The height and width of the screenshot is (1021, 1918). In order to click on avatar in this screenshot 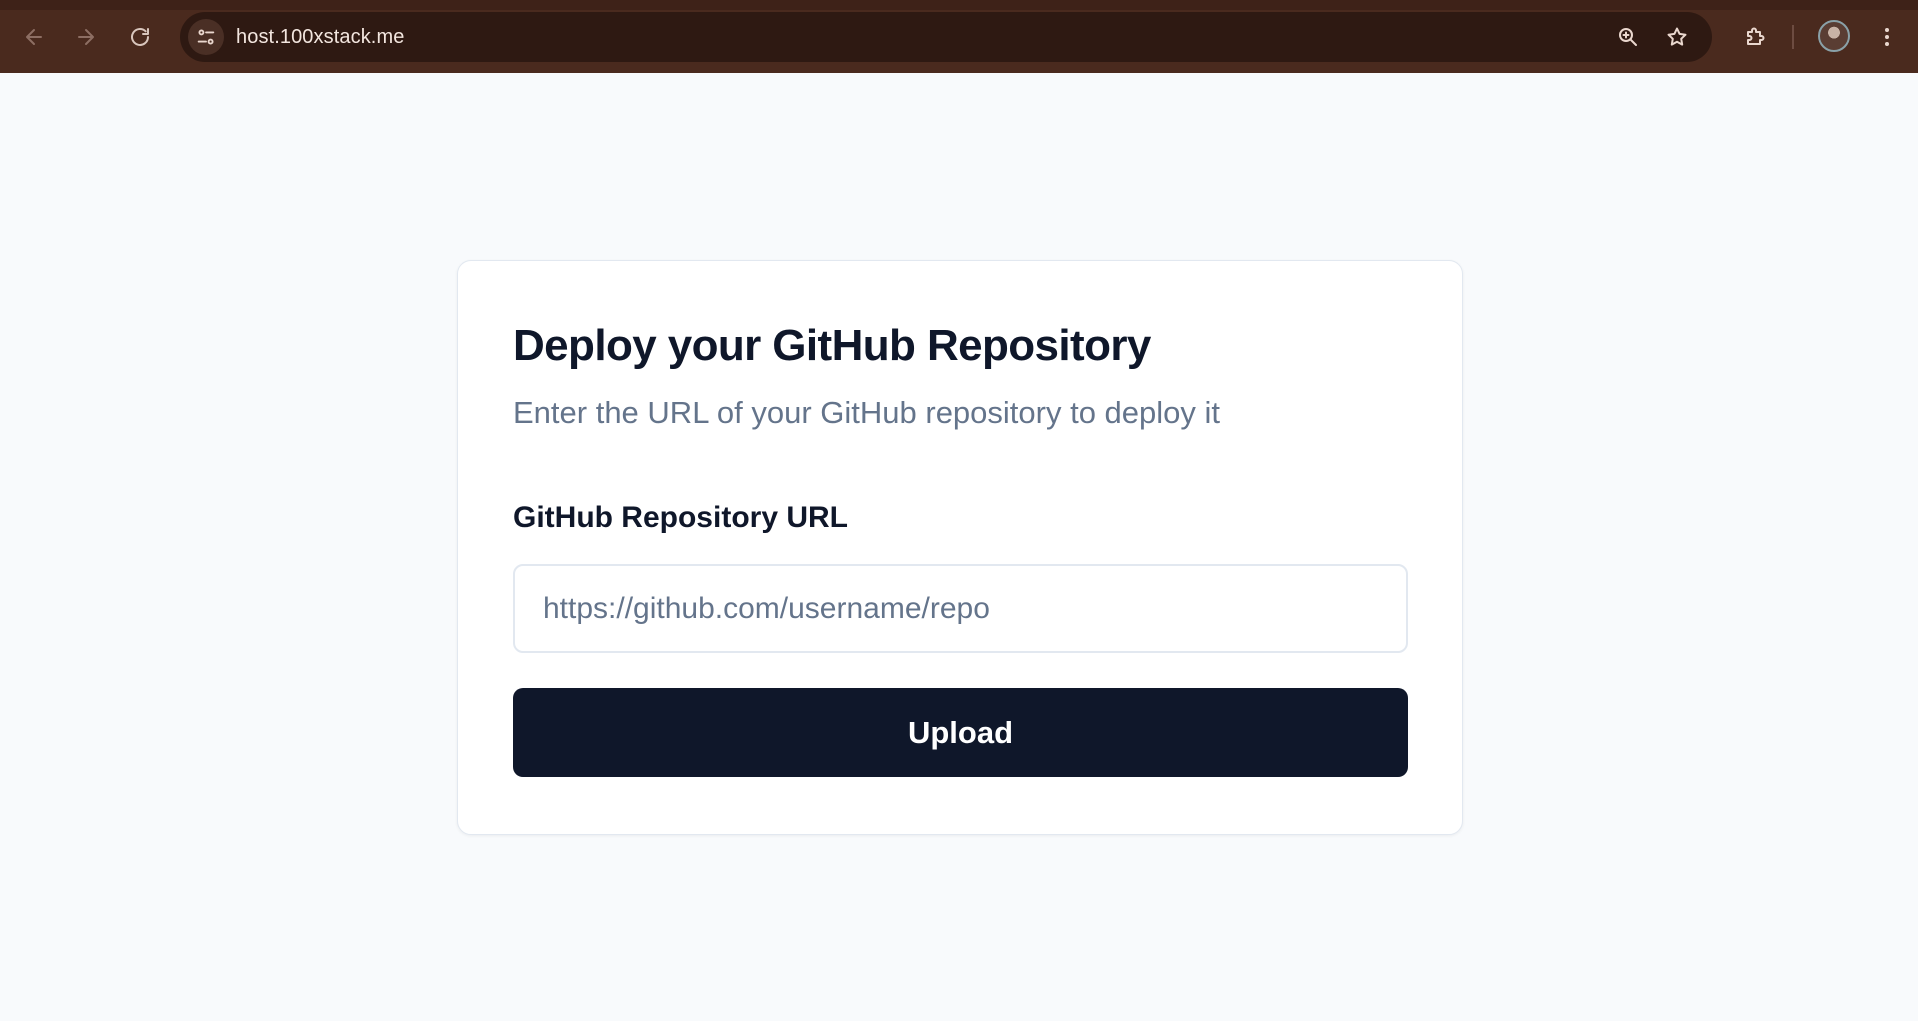, I will do `click(1834, 36)`.